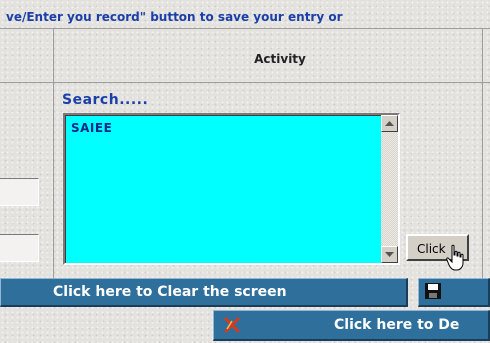 Image resolution: width=490 pixels, height=343 pixels. I want to click on column-divider-left, so click(53, 153).